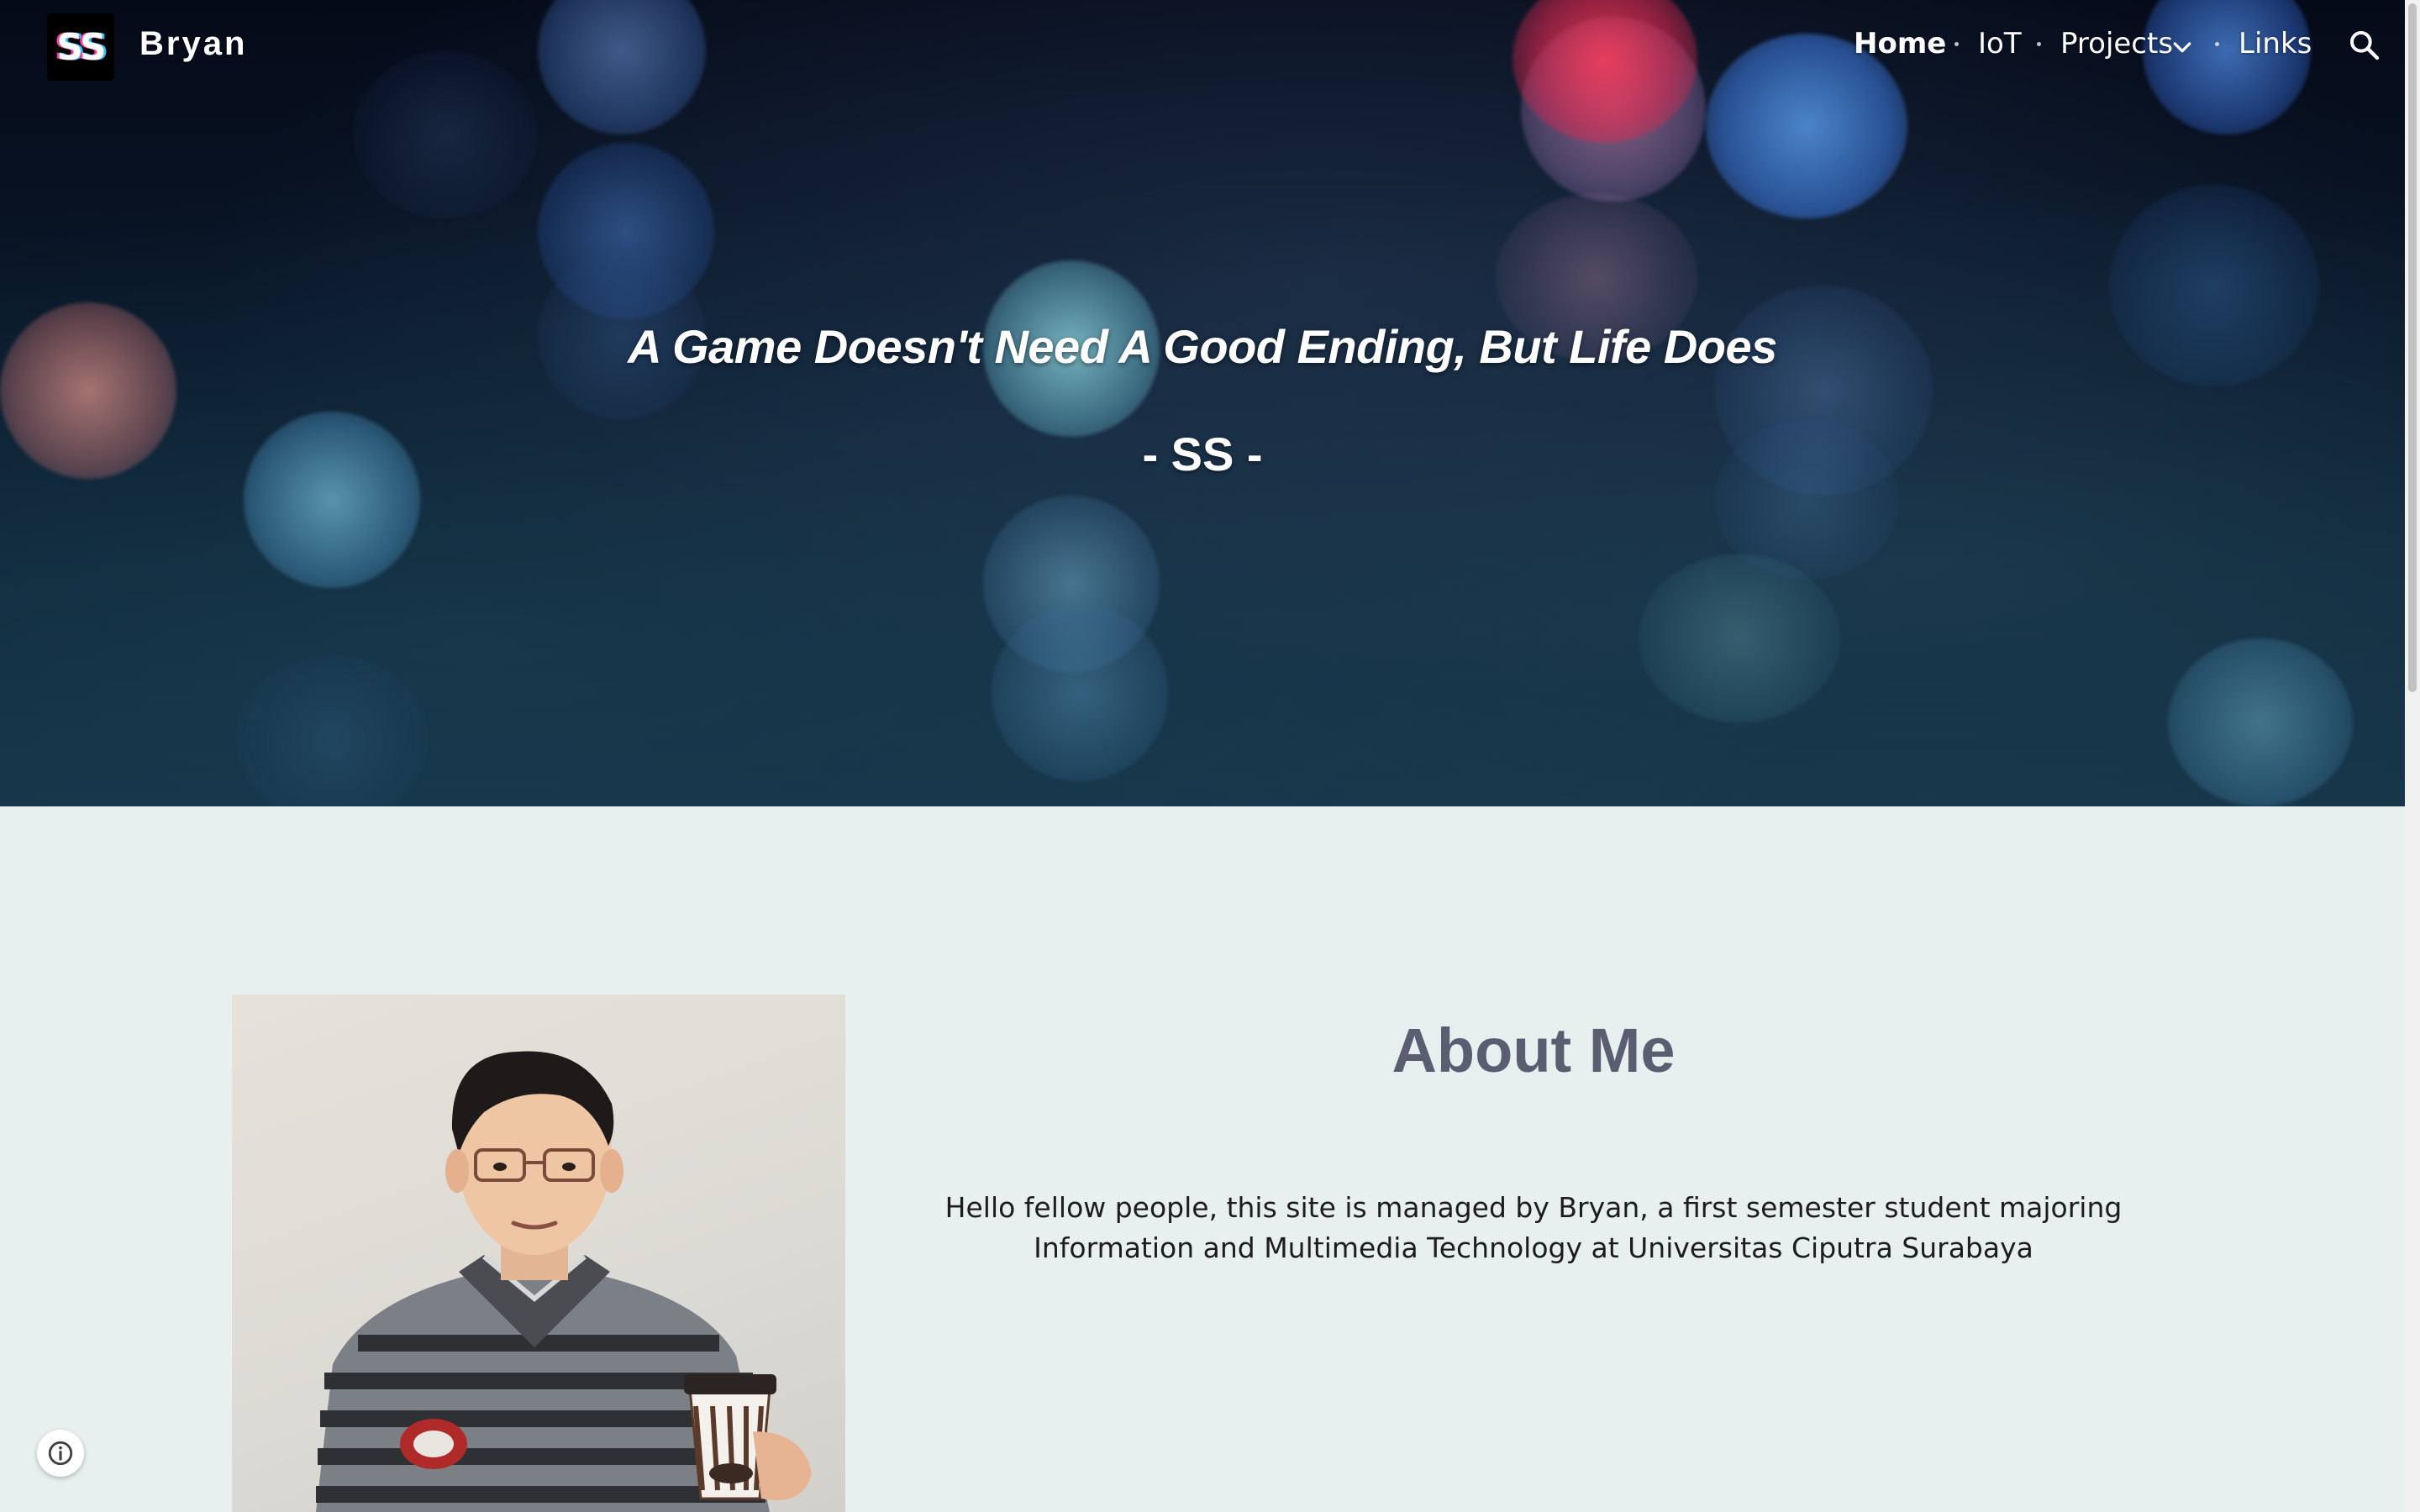  What do you see at coordinates (564, 1281) in the screenshot?
I see `profile-photo-illustration` at bounding box center [564, 1281].